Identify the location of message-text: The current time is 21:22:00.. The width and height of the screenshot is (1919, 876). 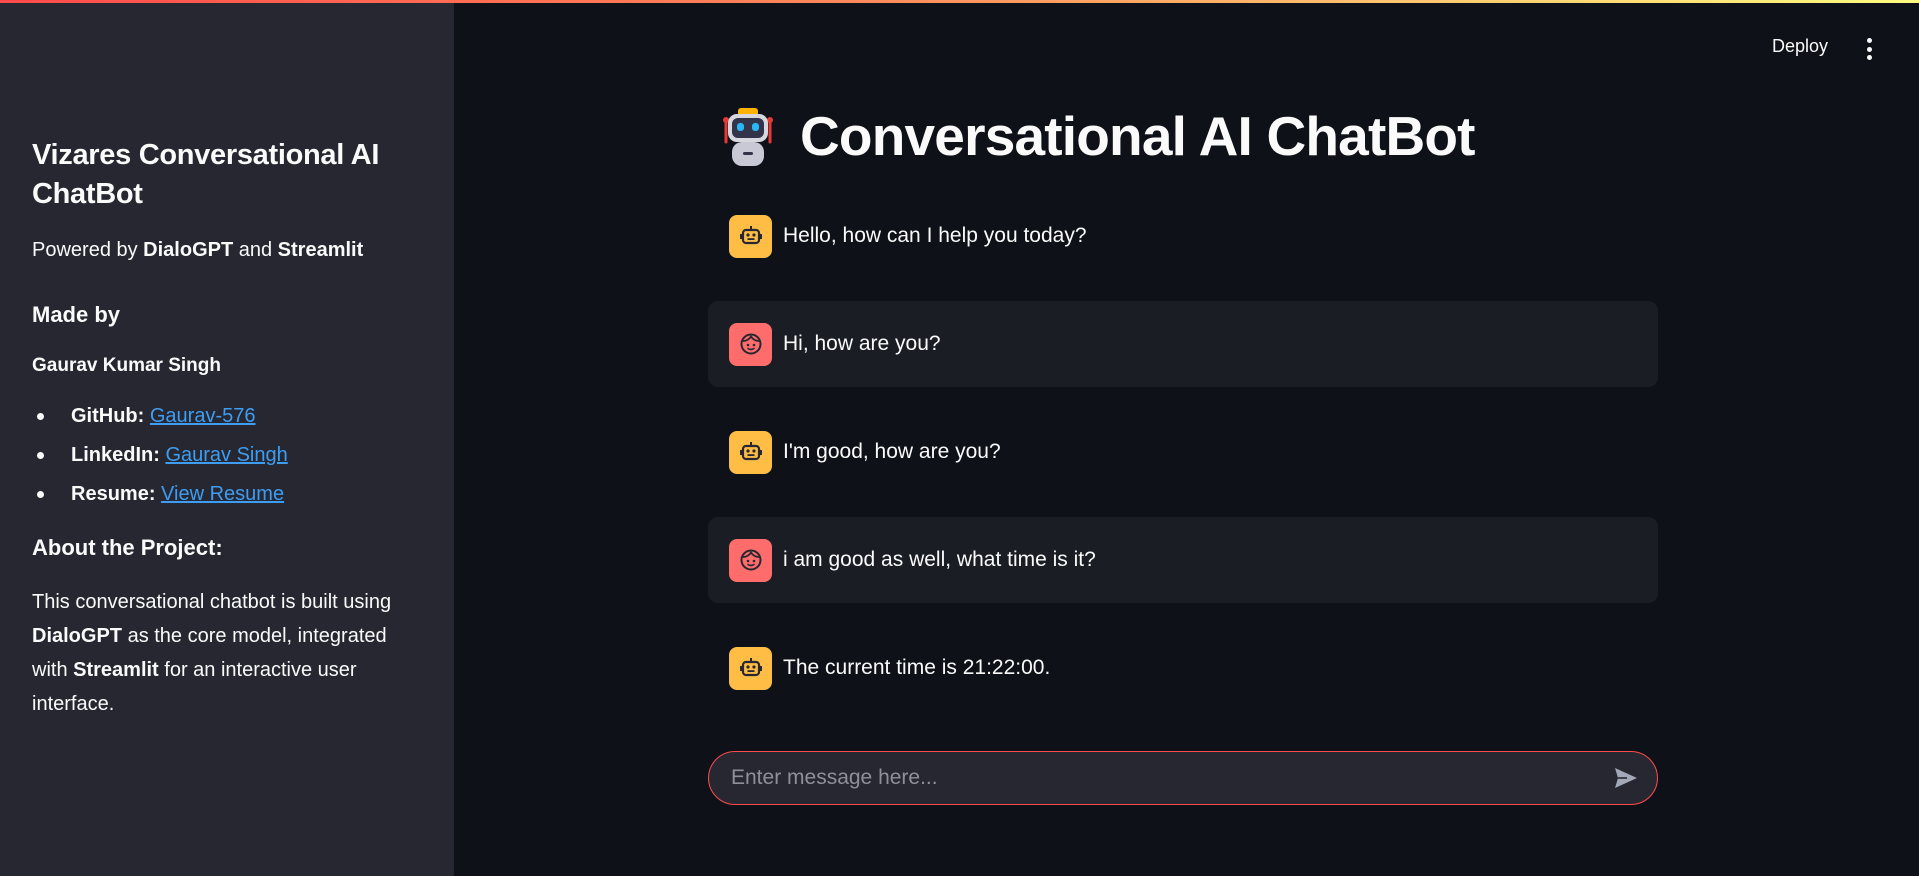
(917, 667).